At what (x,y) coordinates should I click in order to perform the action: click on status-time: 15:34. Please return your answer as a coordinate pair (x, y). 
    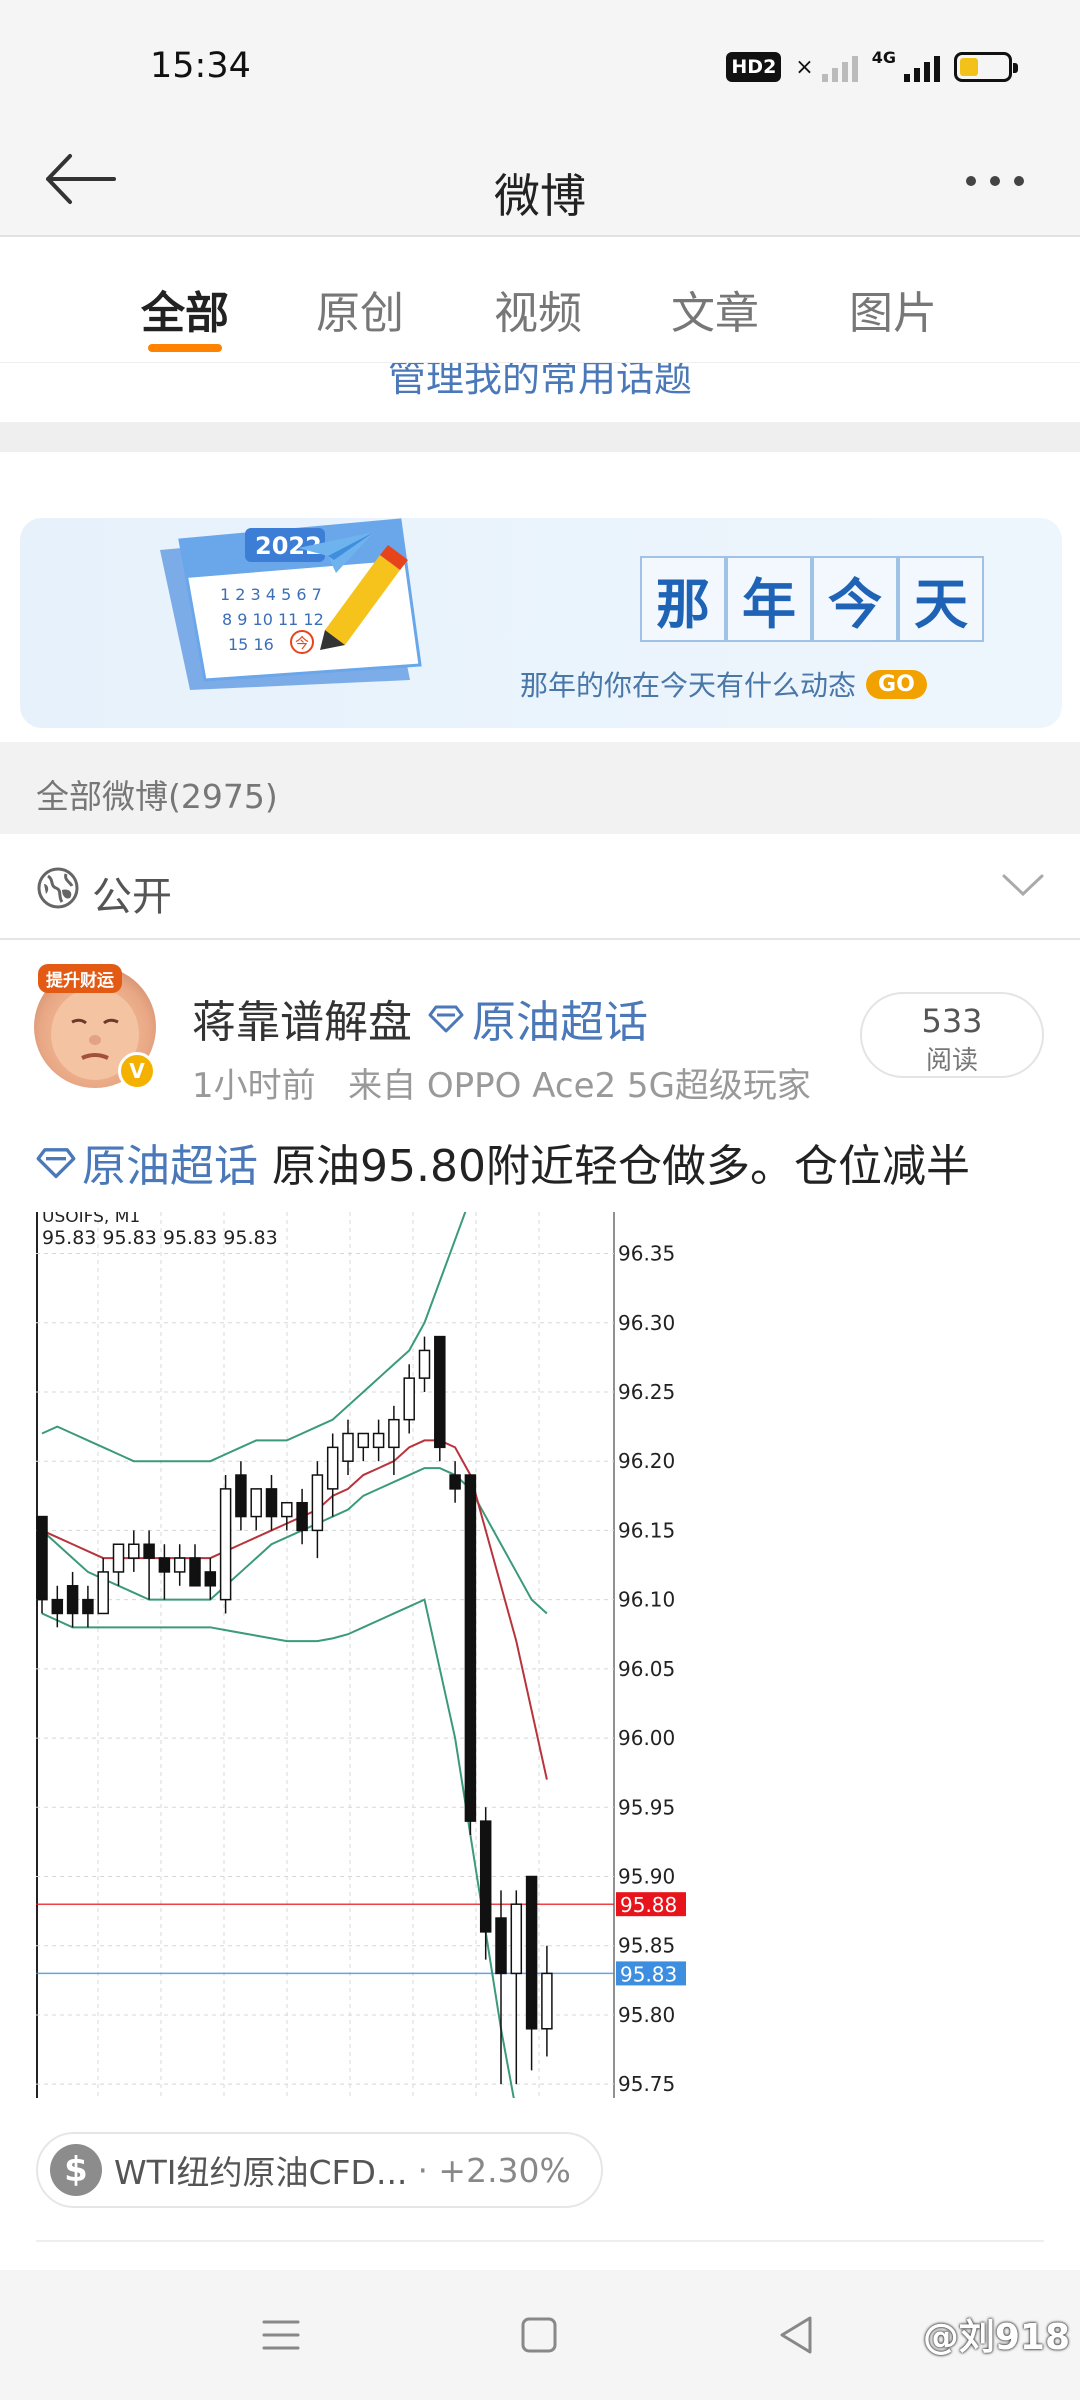
    Looking at the image, I should click on (200, 66).